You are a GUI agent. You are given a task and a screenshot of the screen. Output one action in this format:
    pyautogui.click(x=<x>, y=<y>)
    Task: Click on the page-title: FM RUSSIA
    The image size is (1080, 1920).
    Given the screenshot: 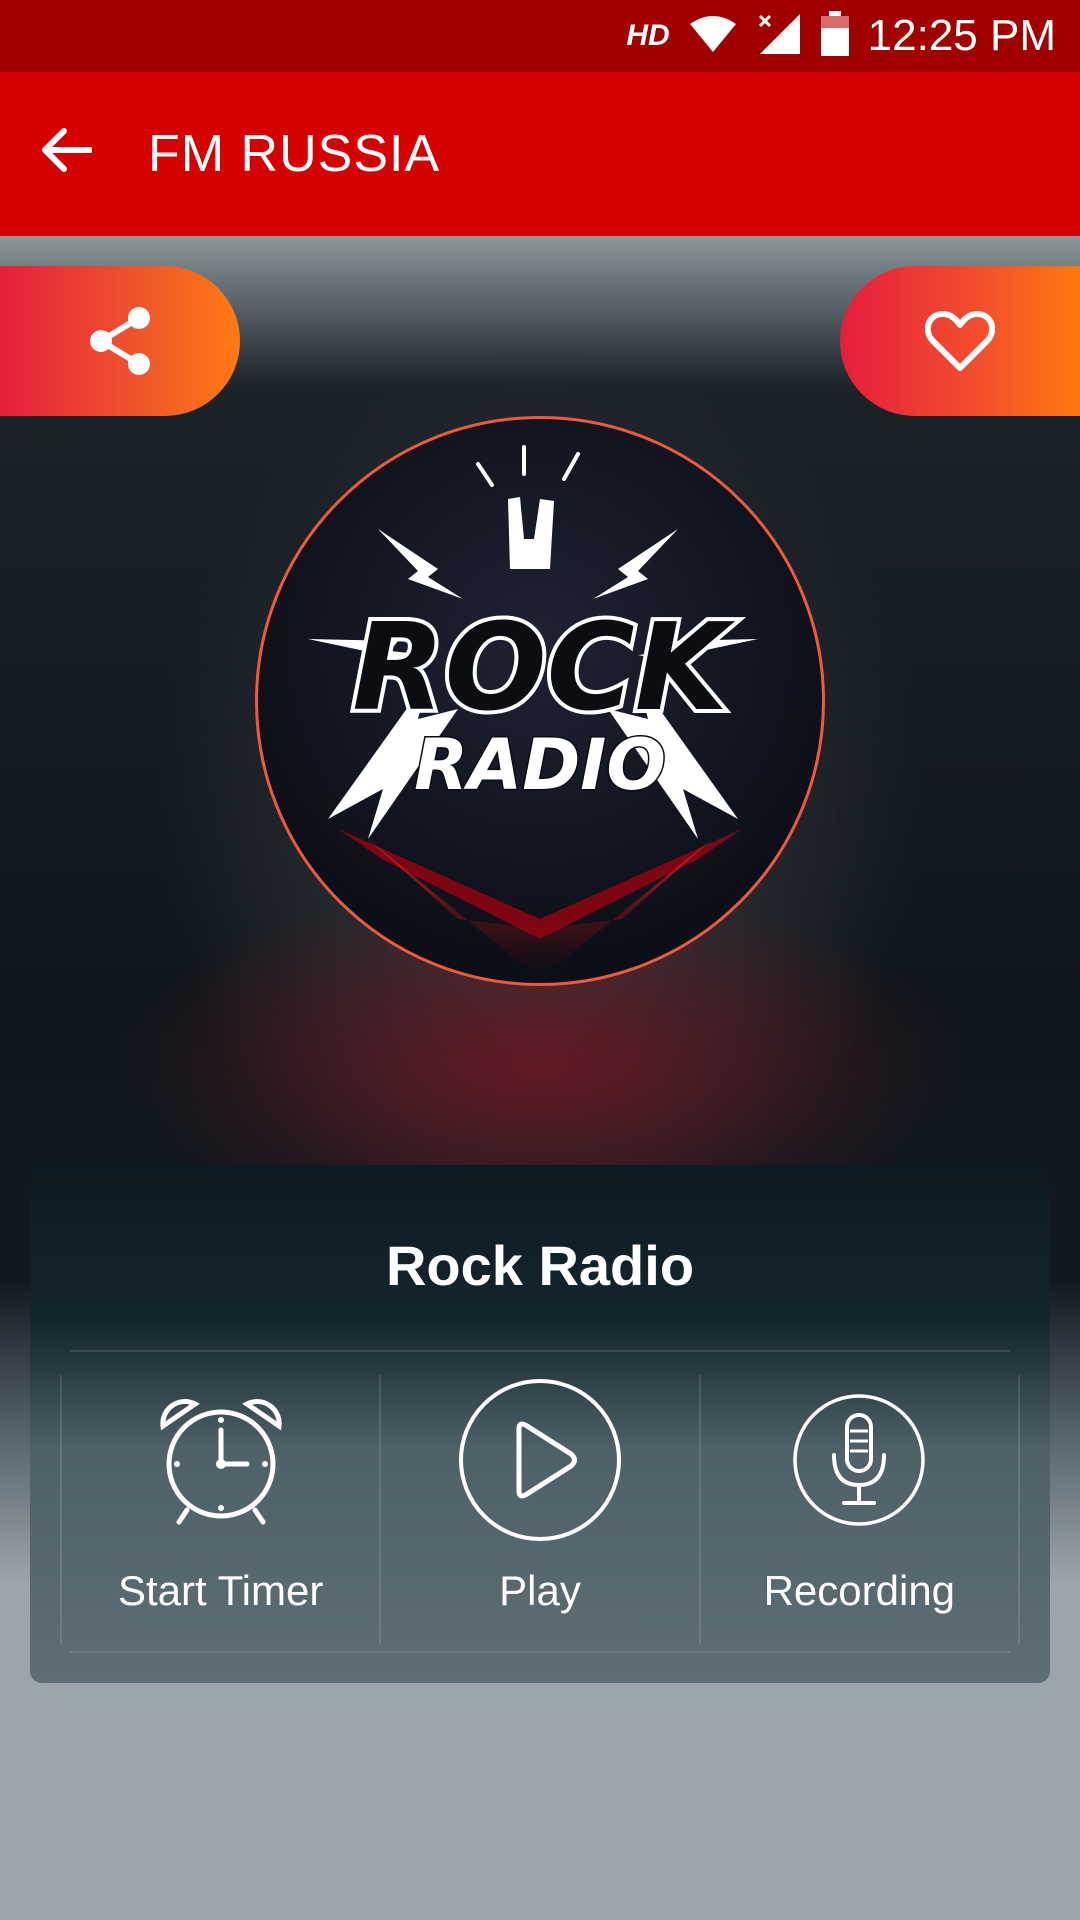 What is the action you would take?
    pyautogui.click(x=294, y=154)
    